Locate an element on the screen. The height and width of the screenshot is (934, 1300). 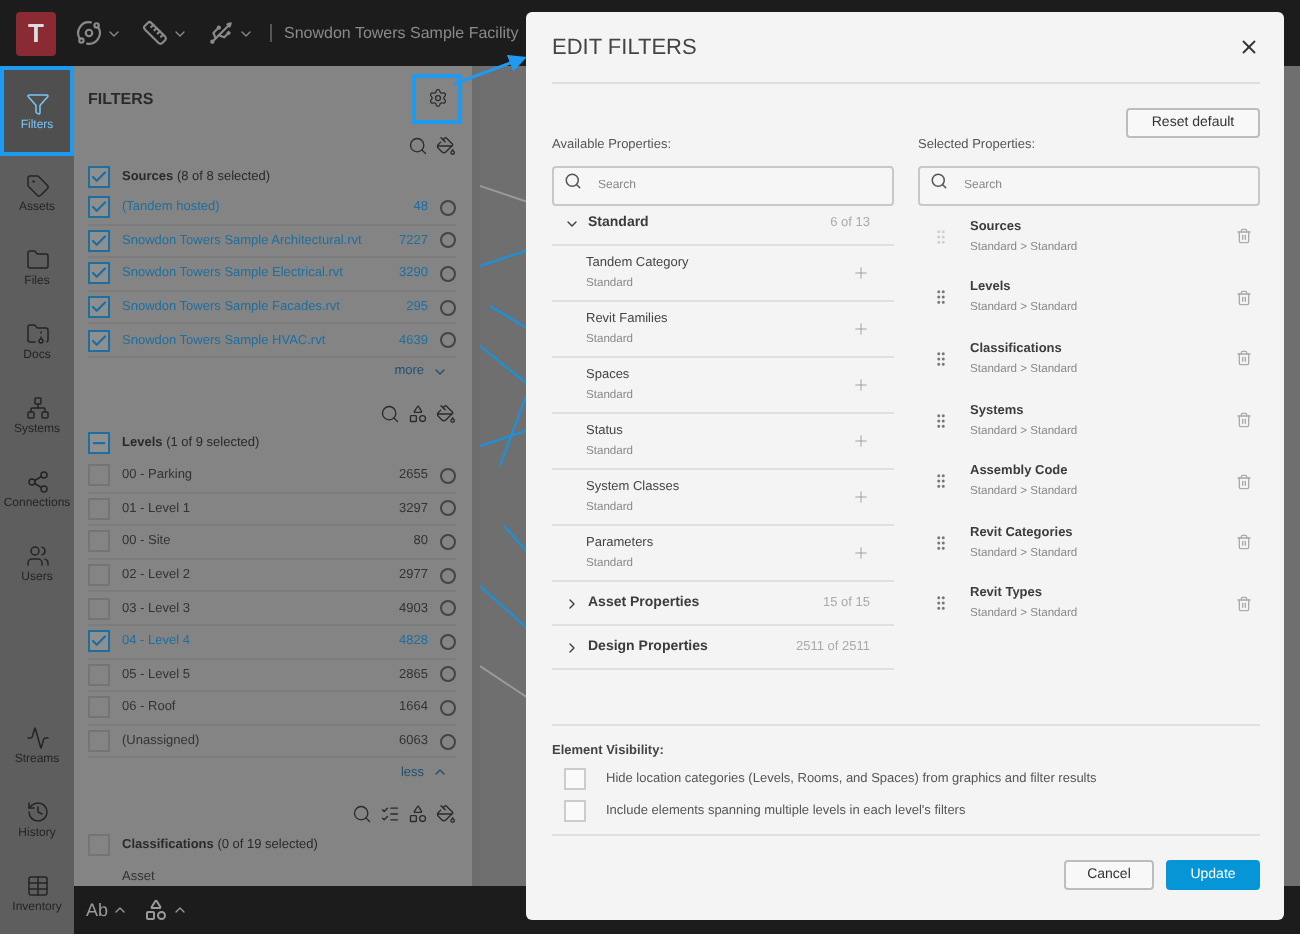
pulse-icon is located at coordinates (37, 737).